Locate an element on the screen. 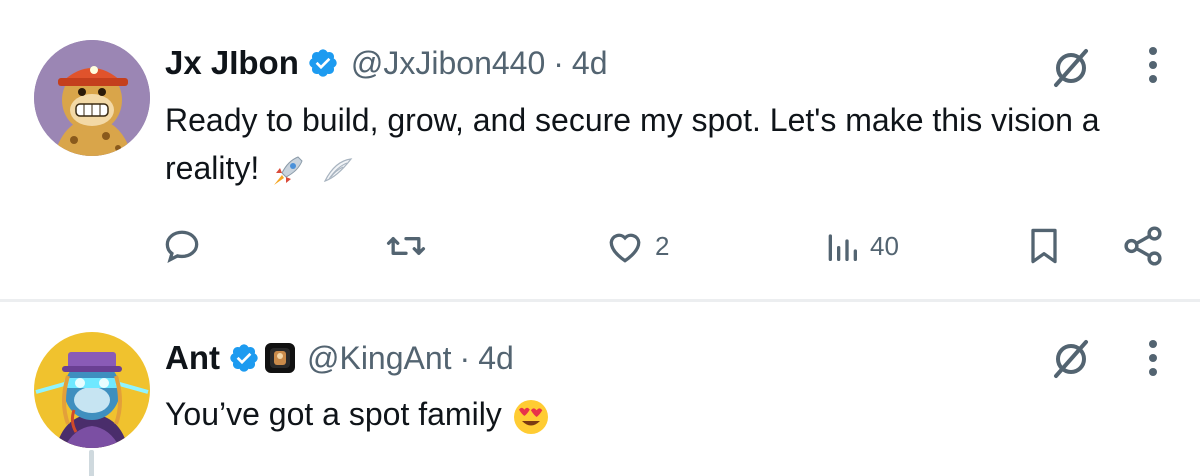 Image resolution: width=1200 pixels, height=476 pixels. author-name: Ant is located at coordinates (192, 358).